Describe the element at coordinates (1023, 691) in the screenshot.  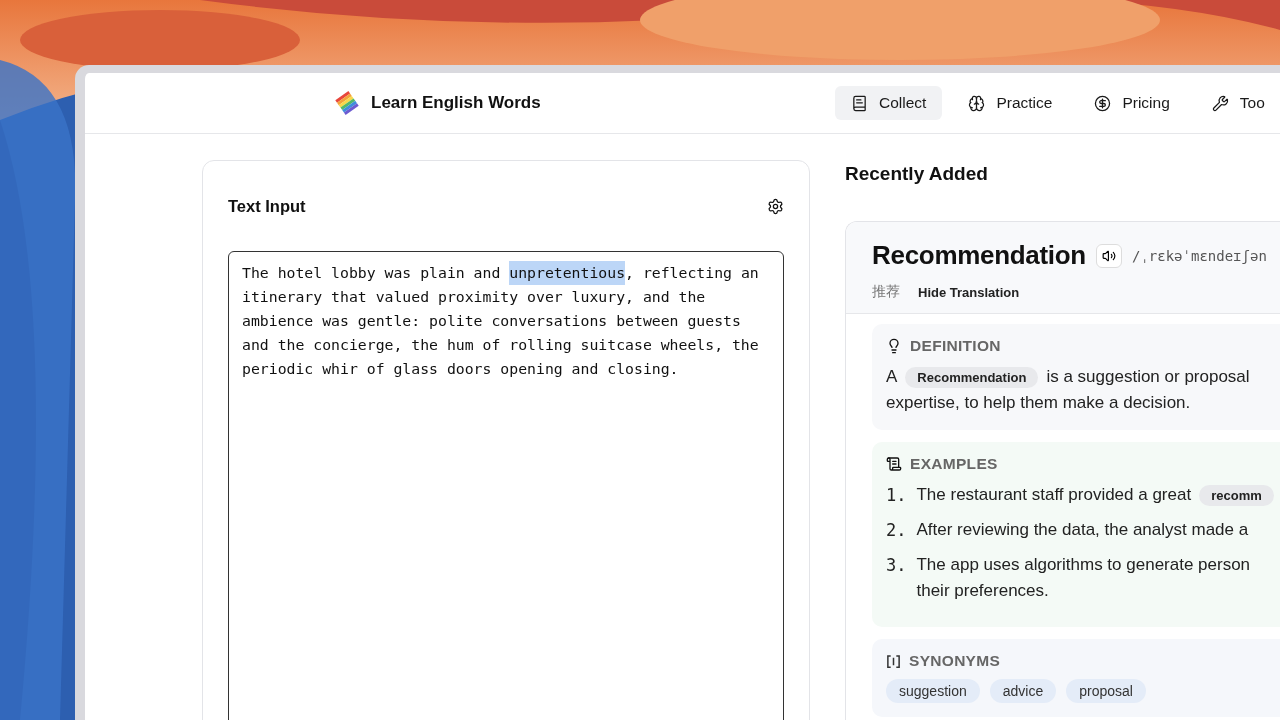
I see `synonym-chip: advice` at that location.